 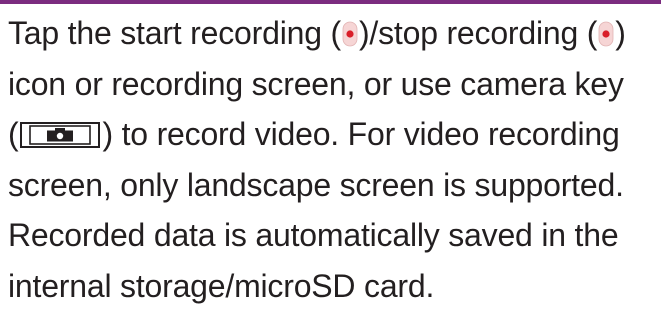 What do you see at coordinates (350, 34) in the screenshot?
I see `start-recording-icon` at bounding box center [350, 34].